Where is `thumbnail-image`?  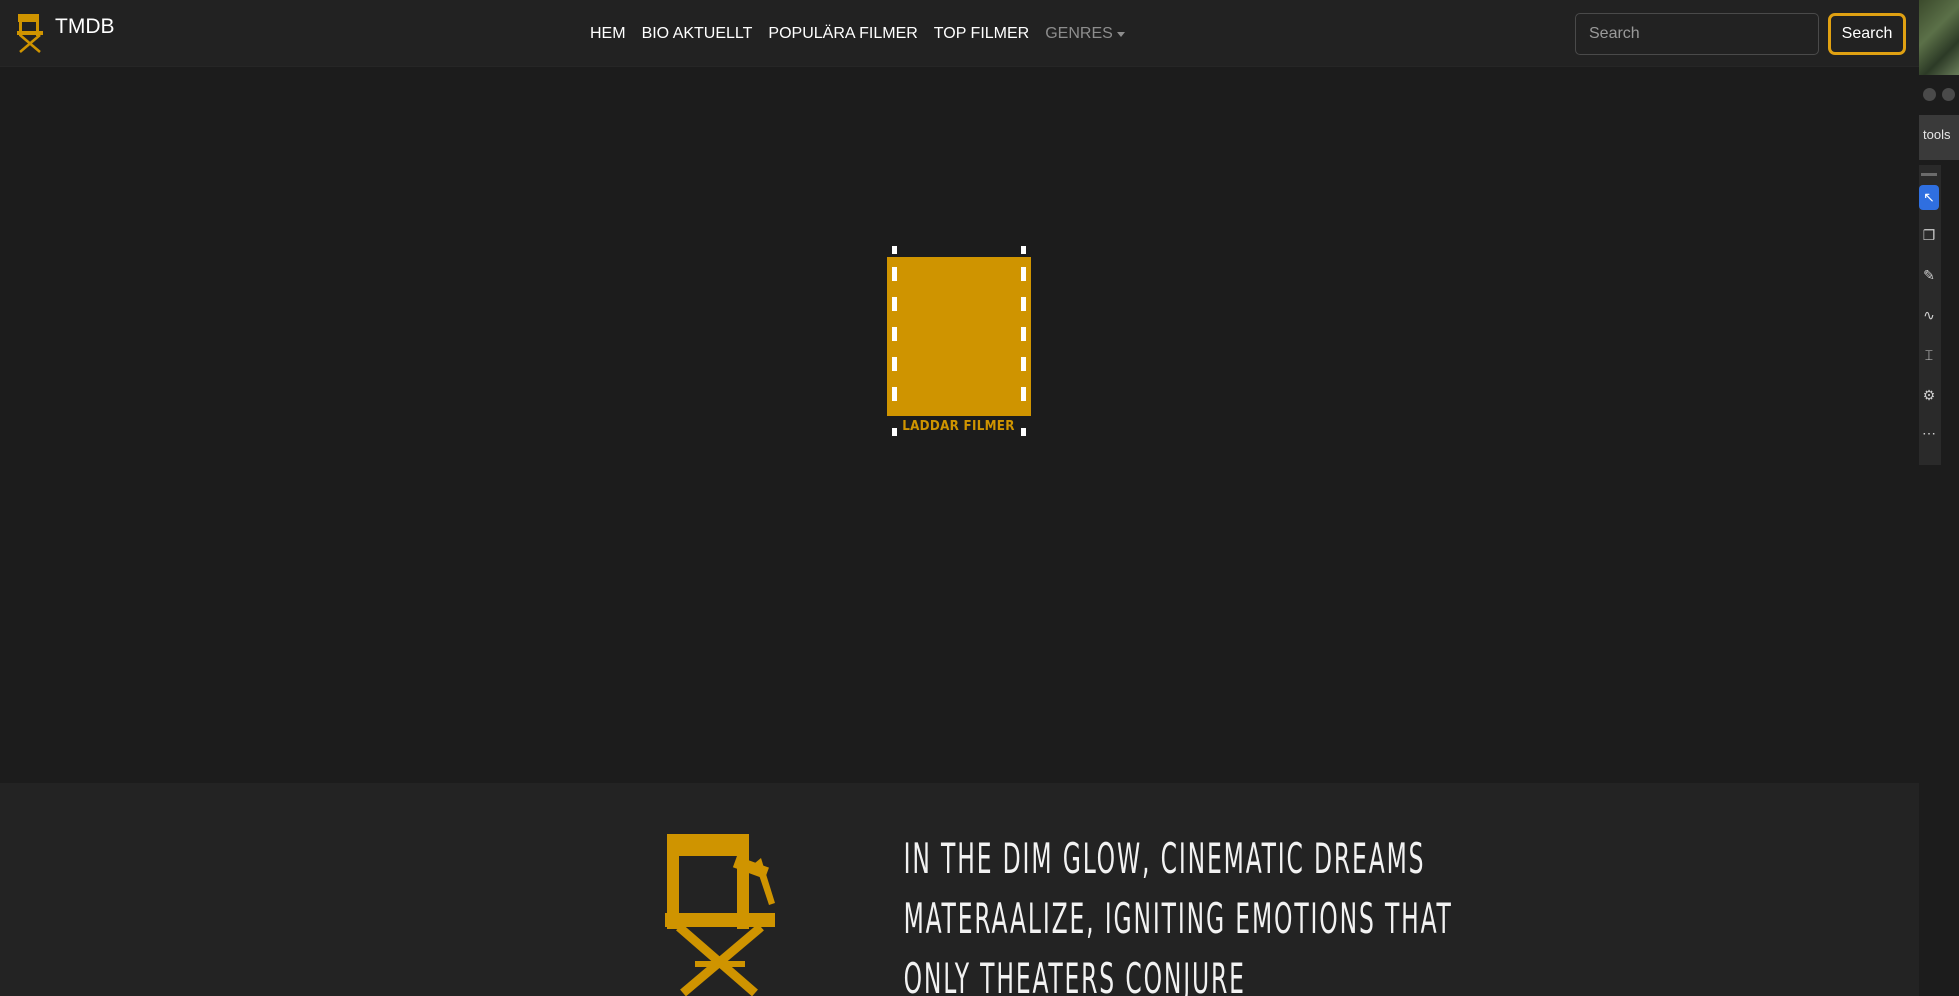
thumbnail-image is located at coordinates (1939, 37).